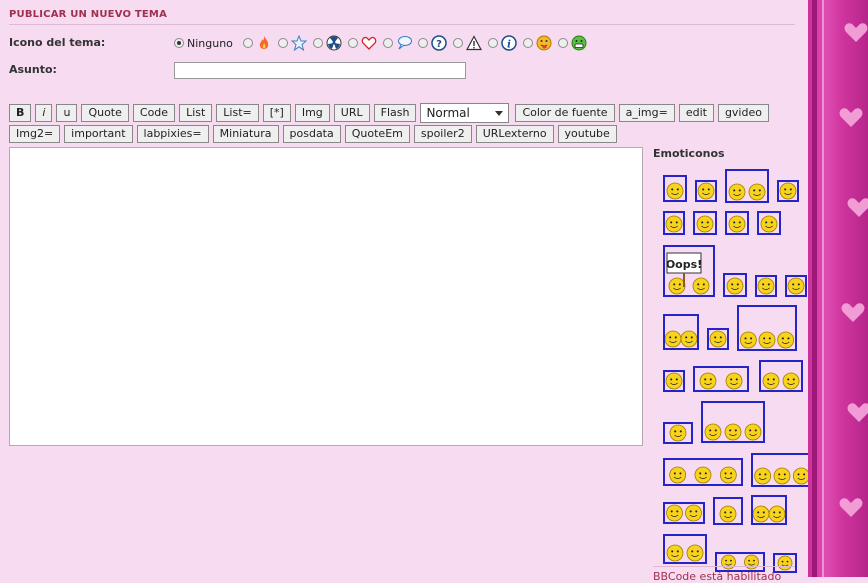  I want to click on decorative-pink-border, so click(838, 288).